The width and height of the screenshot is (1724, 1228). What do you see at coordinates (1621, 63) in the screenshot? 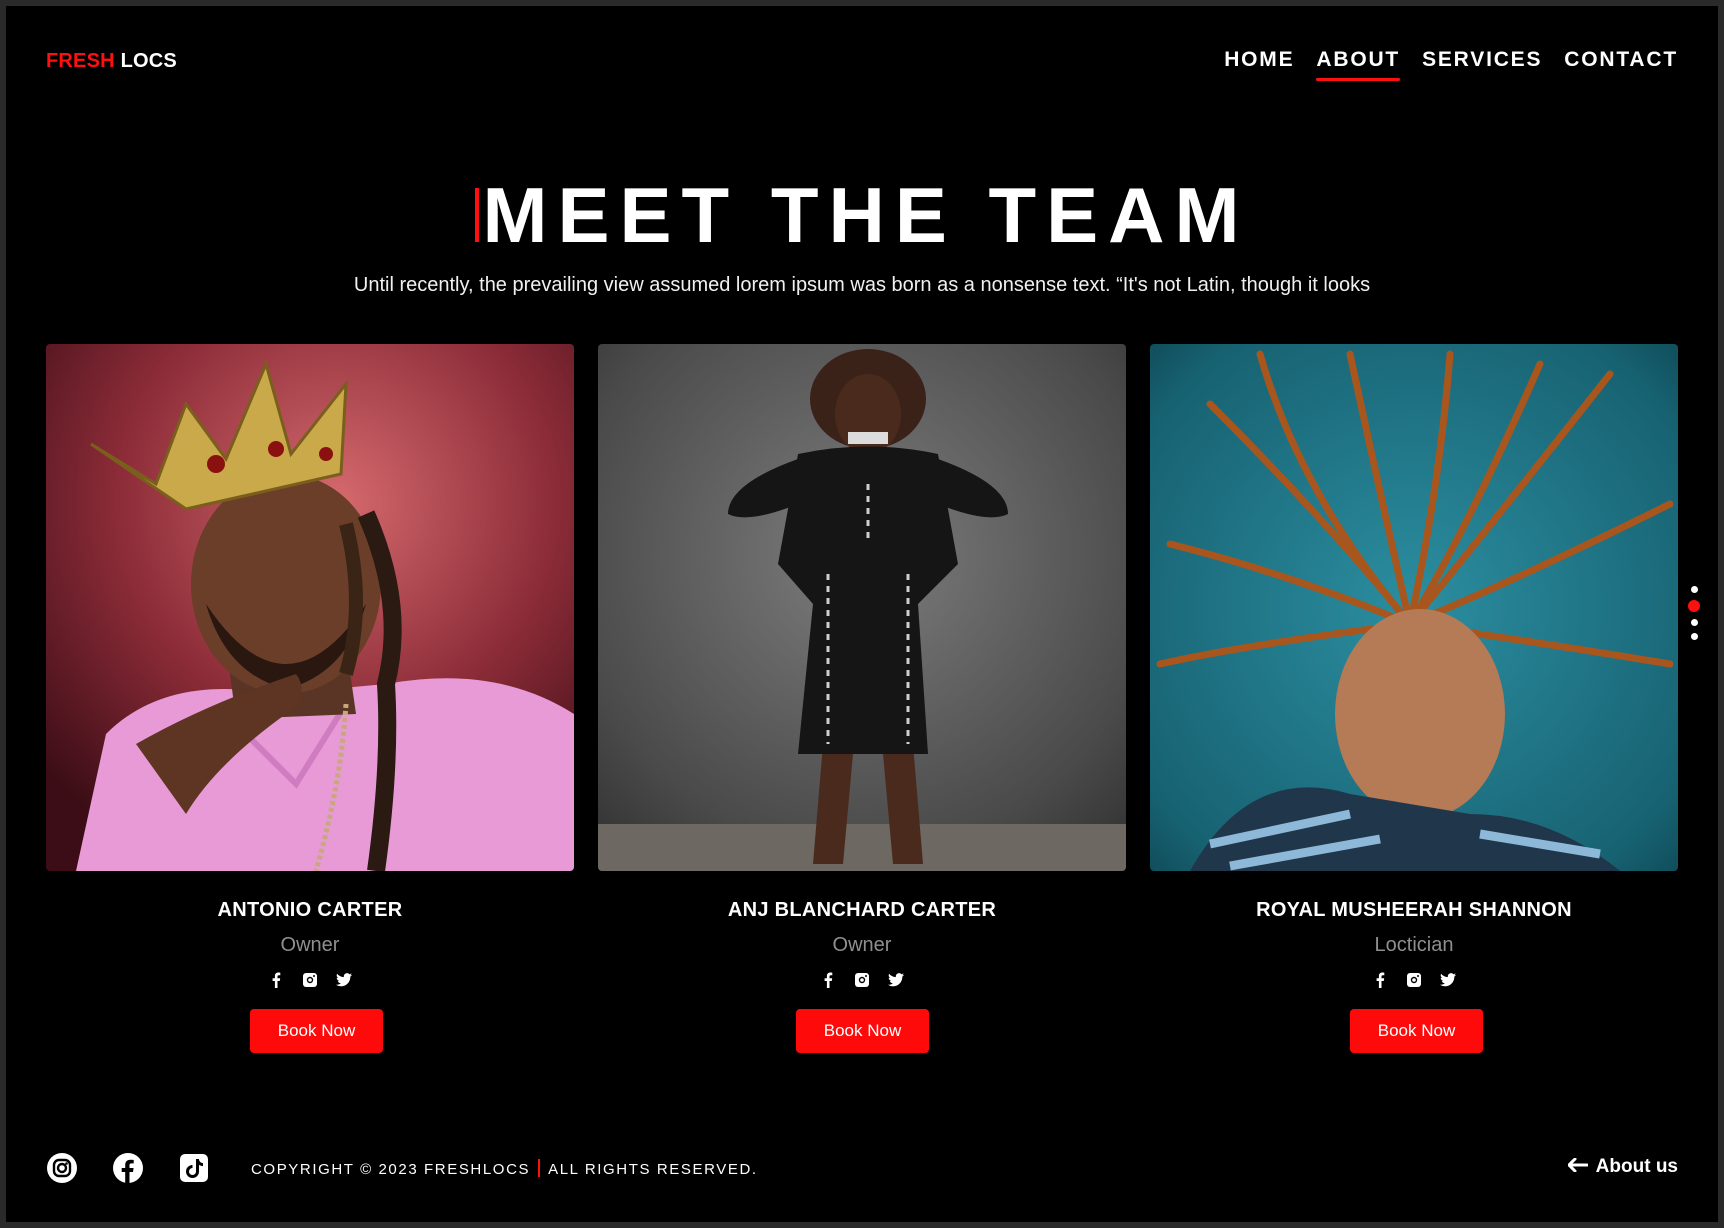
I see `nav-contact: CONTACT` at bounding box center [1621, 63].